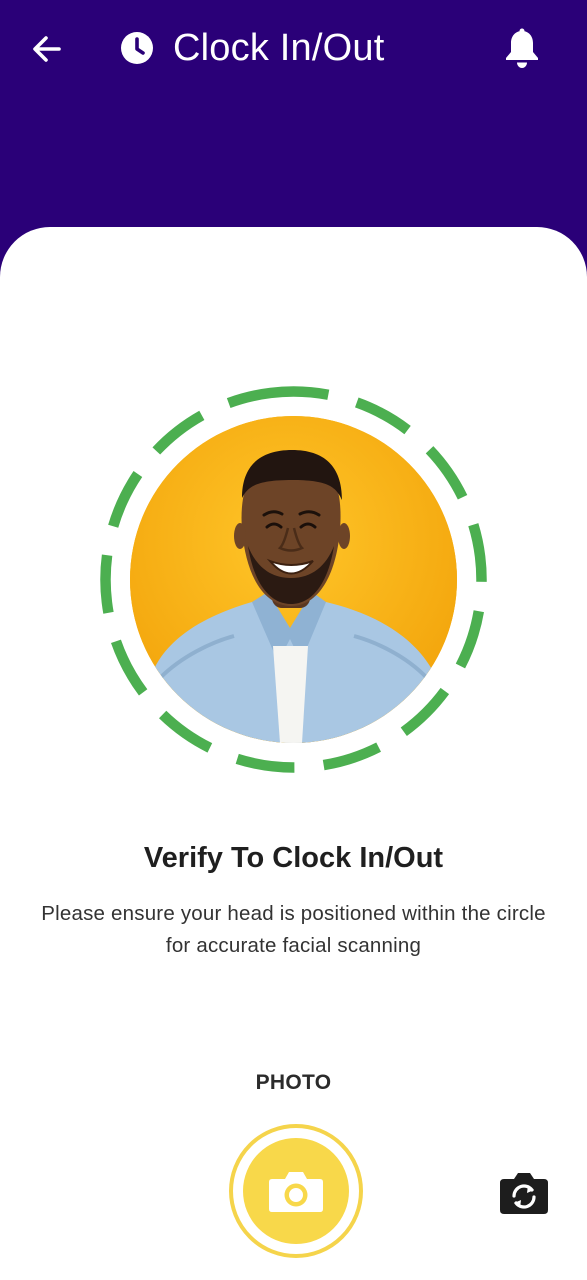 This screenshot has height=1280, width=587. I want to click on shutter-fill, so click(296, 1191).